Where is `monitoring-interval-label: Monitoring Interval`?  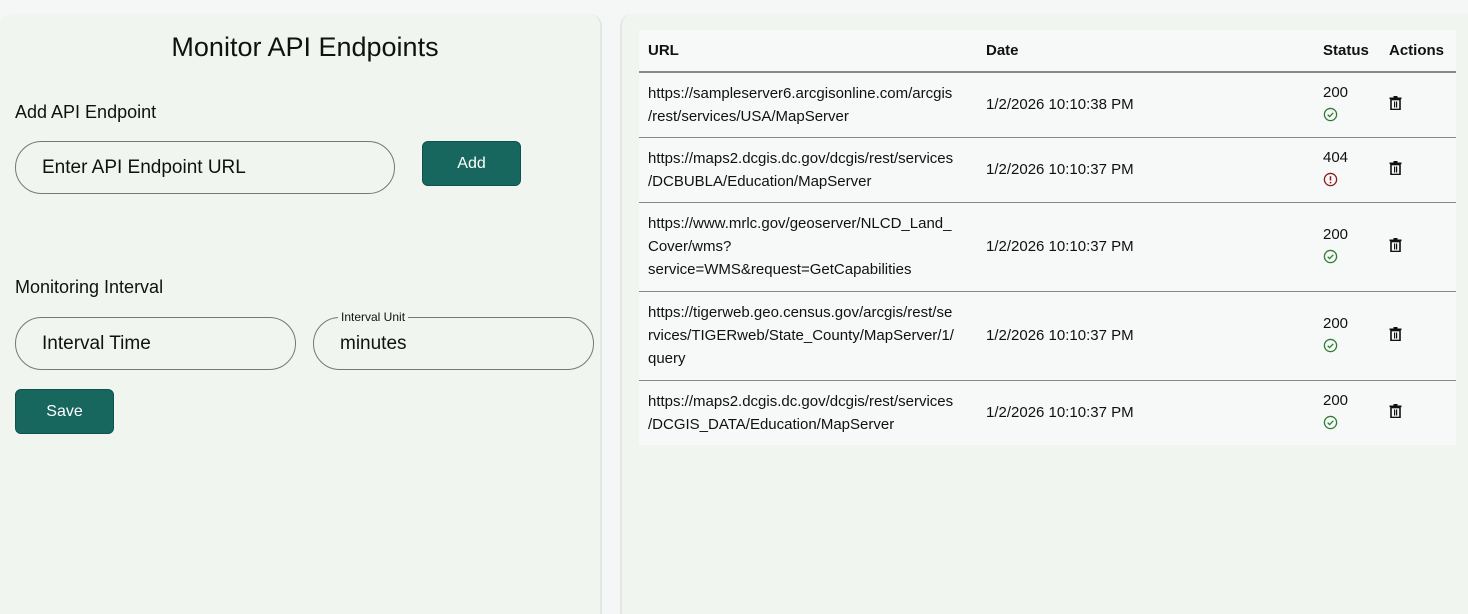
monitoring-interval-label: Monitoring Interval is located at coordinates (89, 287).